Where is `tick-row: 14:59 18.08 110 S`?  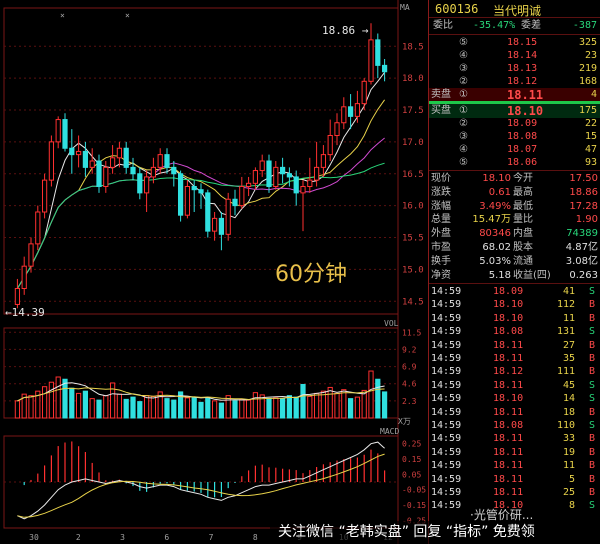 tick-row: 14:59 18.08 110 S is located at coordinates (514, 426).